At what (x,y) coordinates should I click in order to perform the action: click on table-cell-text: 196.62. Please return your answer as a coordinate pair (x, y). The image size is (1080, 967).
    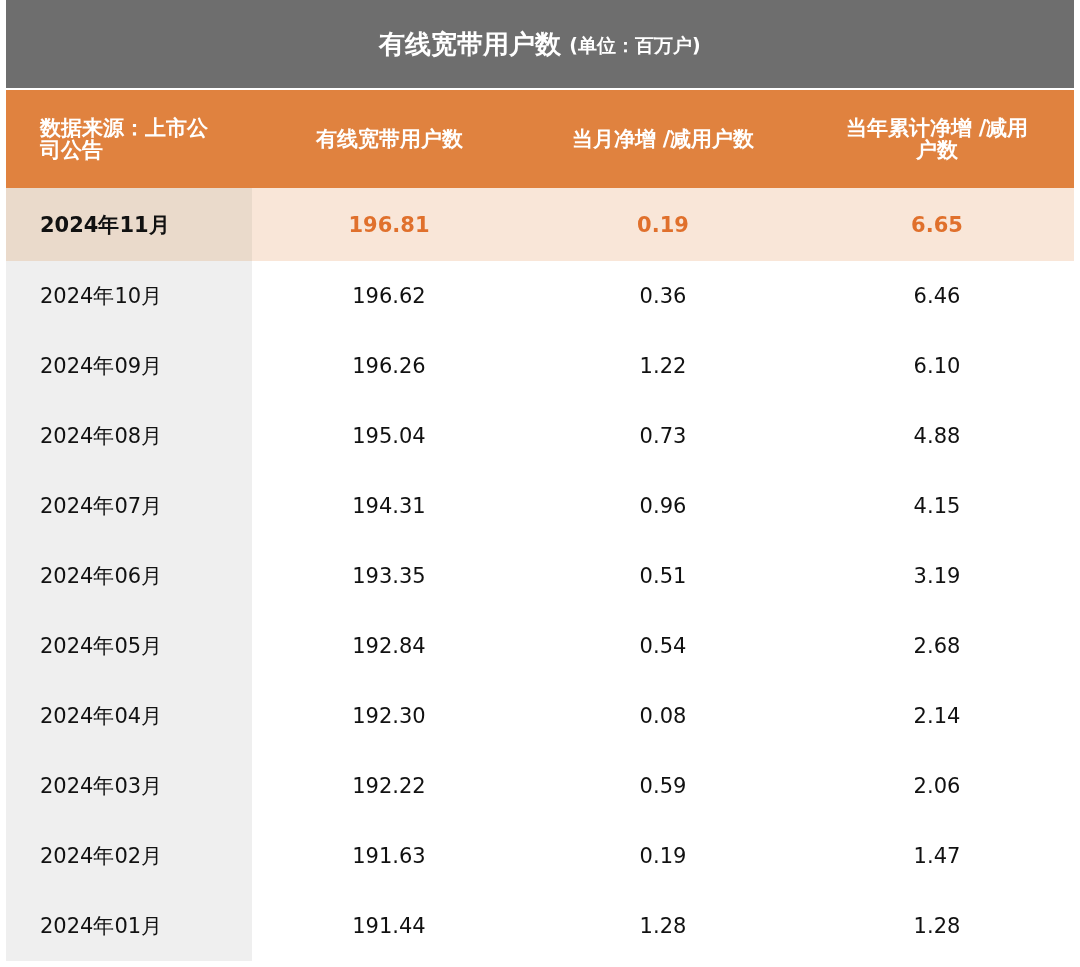
    Looking at the image, I should click on (389, 296).